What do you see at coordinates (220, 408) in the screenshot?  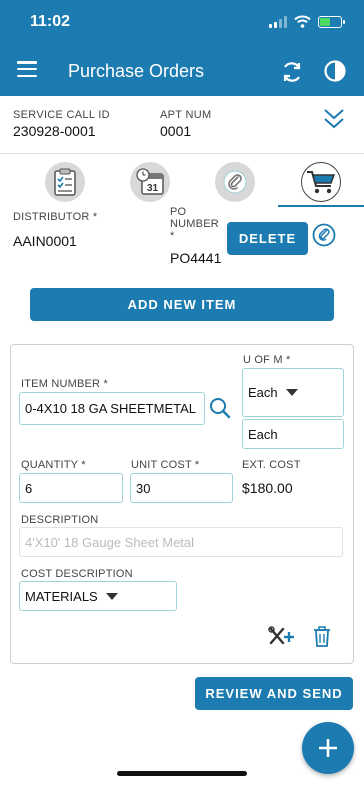 I see `search-icon` at bounding box center [220, 408].